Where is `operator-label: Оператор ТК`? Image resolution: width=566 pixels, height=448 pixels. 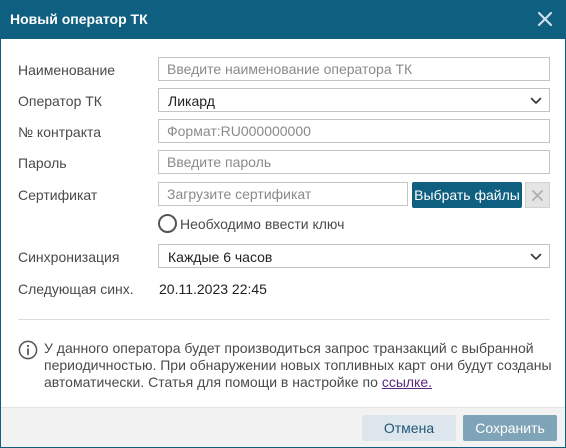 operator-label: Оператор ТК is located at coordinates (60, 101).